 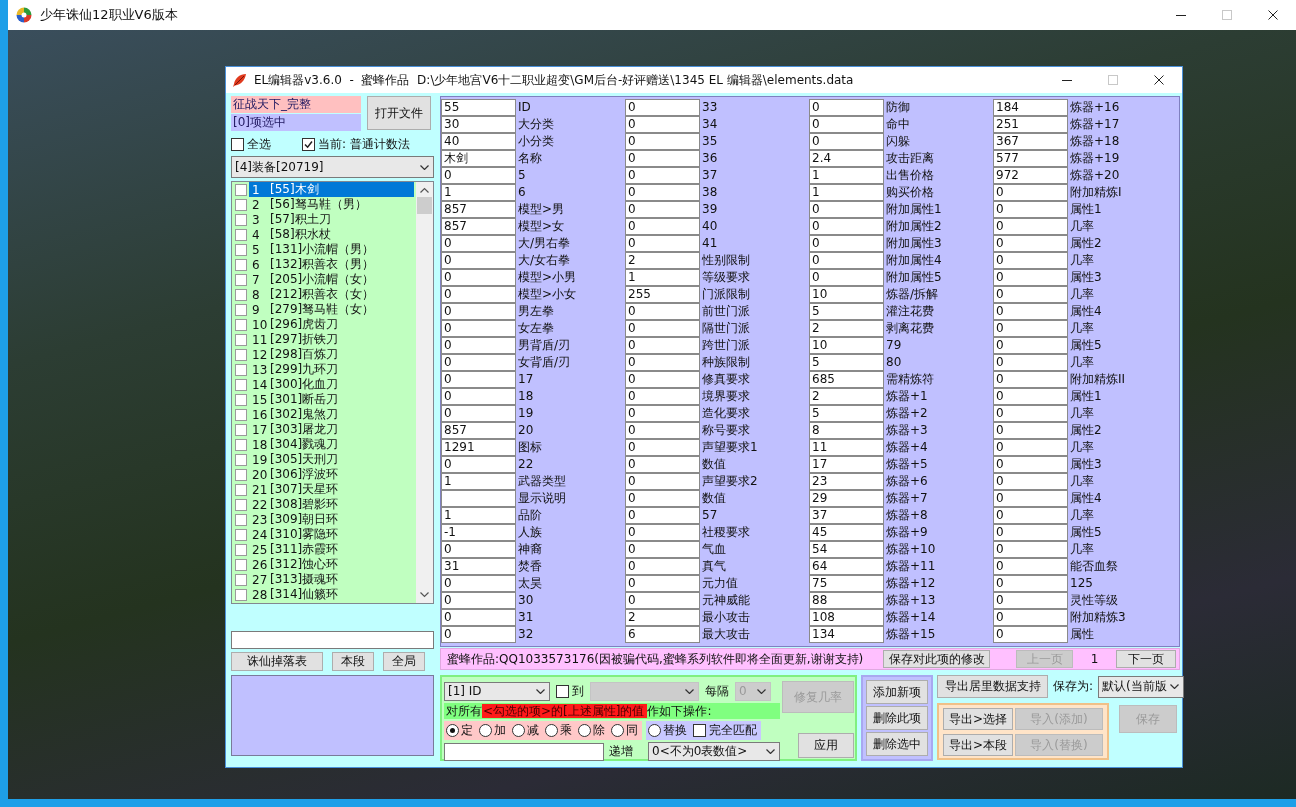 I want to click on list-item: 1 [55]木剑, so click(x=331, y=189).